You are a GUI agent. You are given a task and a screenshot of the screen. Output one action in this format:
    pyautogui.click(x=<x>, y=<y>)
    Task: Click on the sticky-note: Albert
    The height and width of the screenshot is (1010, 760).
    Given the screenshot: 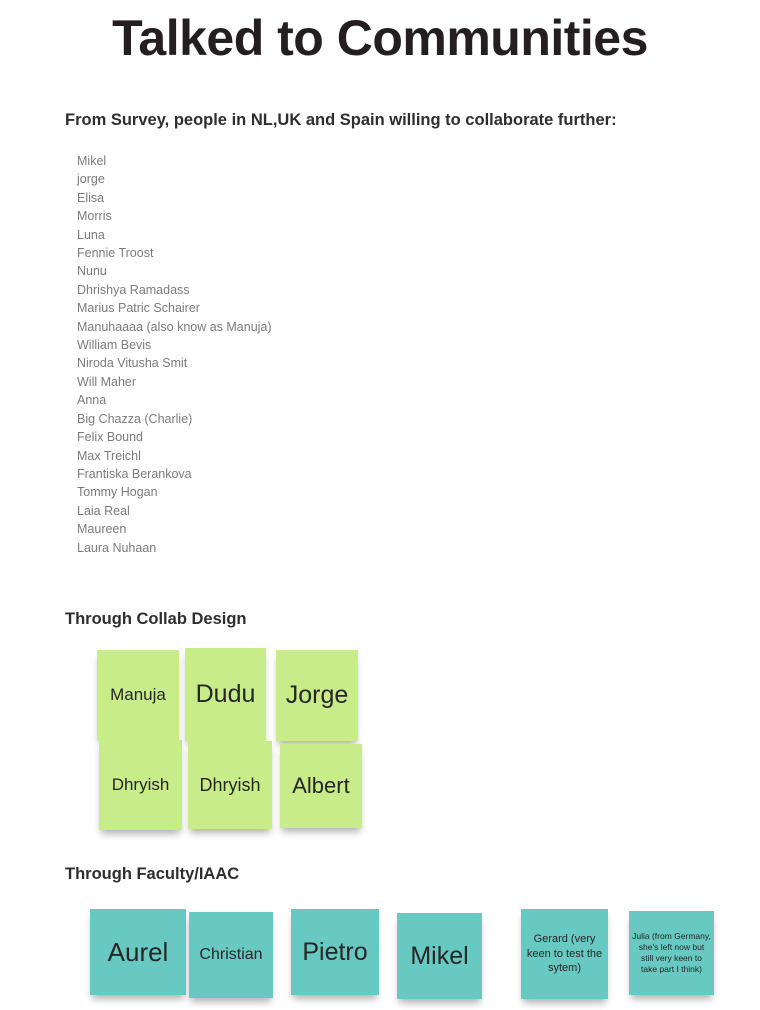 What is the action you would take?
    pyautogui.click(x=321, y=786)
    